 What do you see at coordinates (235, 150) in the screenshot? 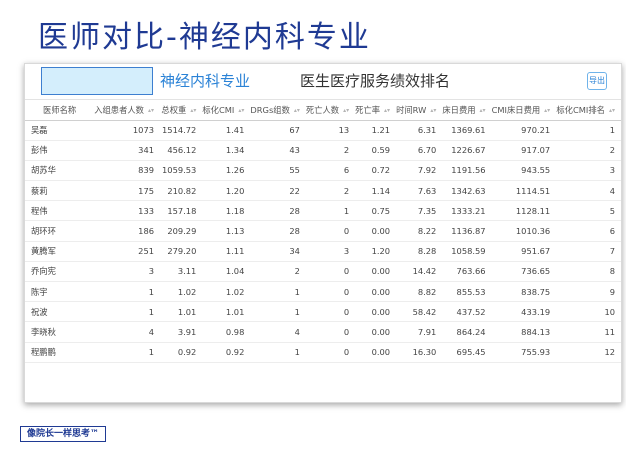
I see `table-cell: 1.34` at bounding box center [235, 150].